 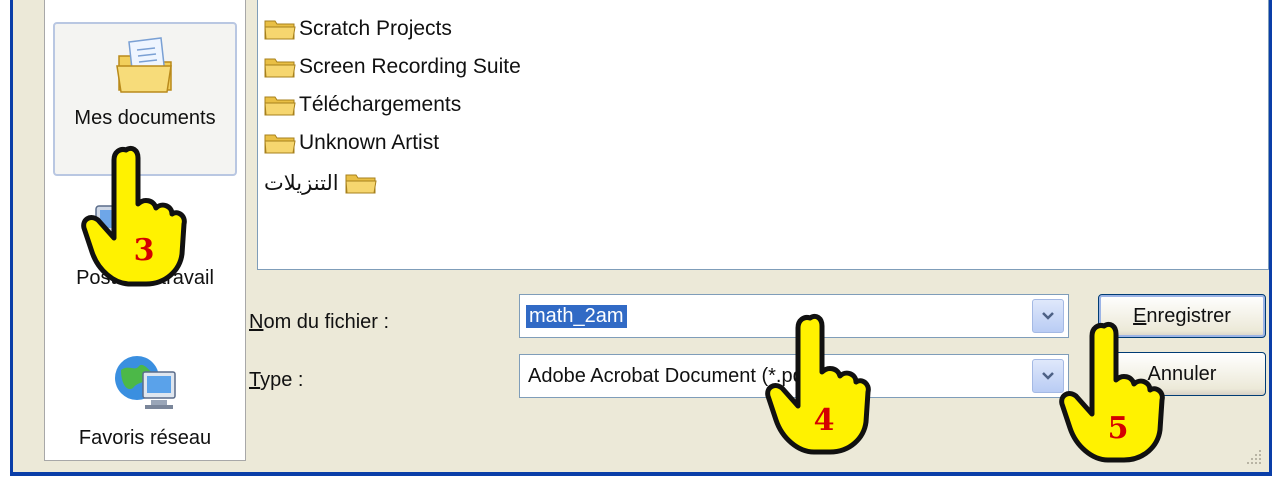 I want to click on folder-name: Scratch Projects, so click(x=375, y=28).